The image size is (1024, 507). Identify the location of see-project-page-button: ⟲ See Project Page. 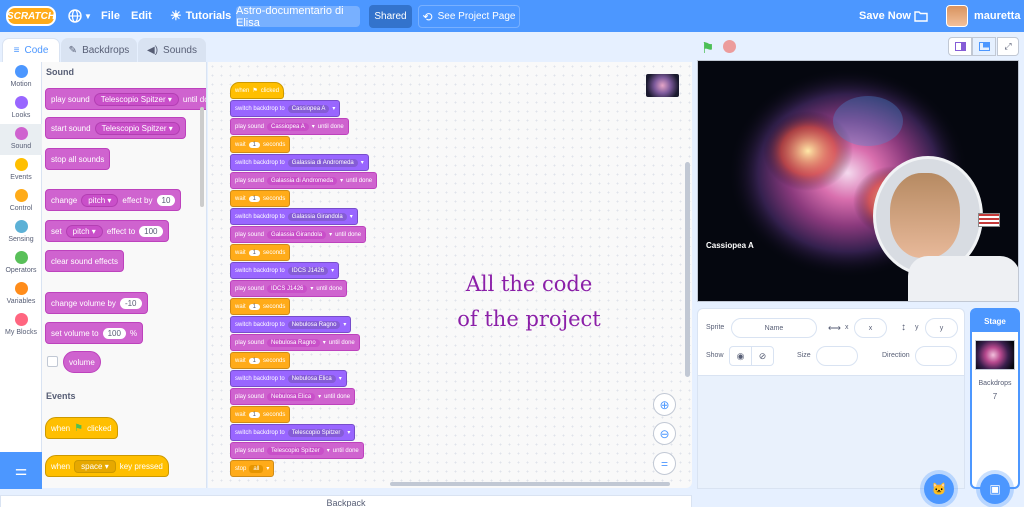
(469, 16).